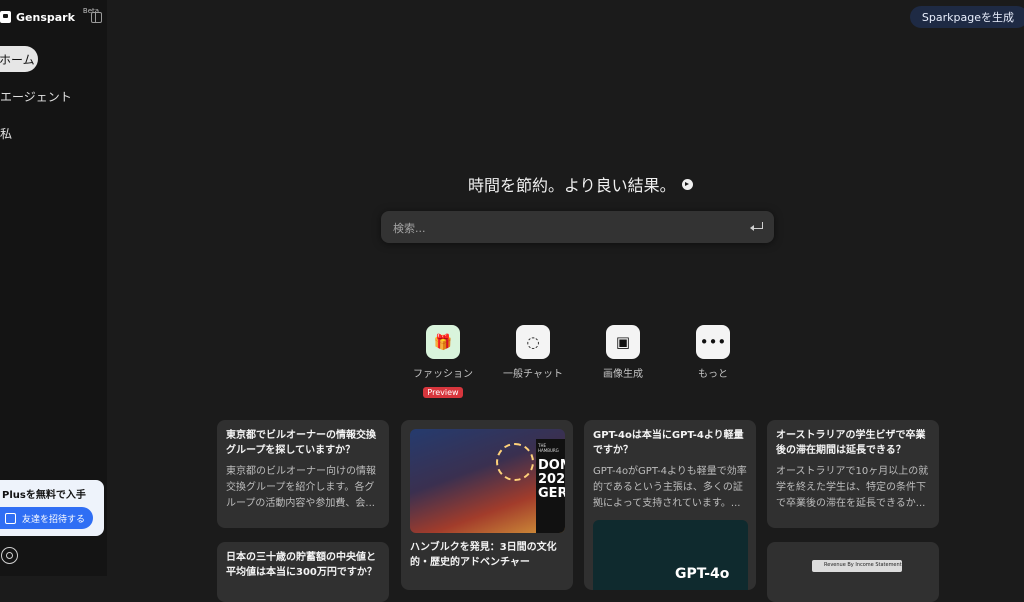  I want to click on dom-image-text: DOM 2022 GERMANY, so click(551, 479).